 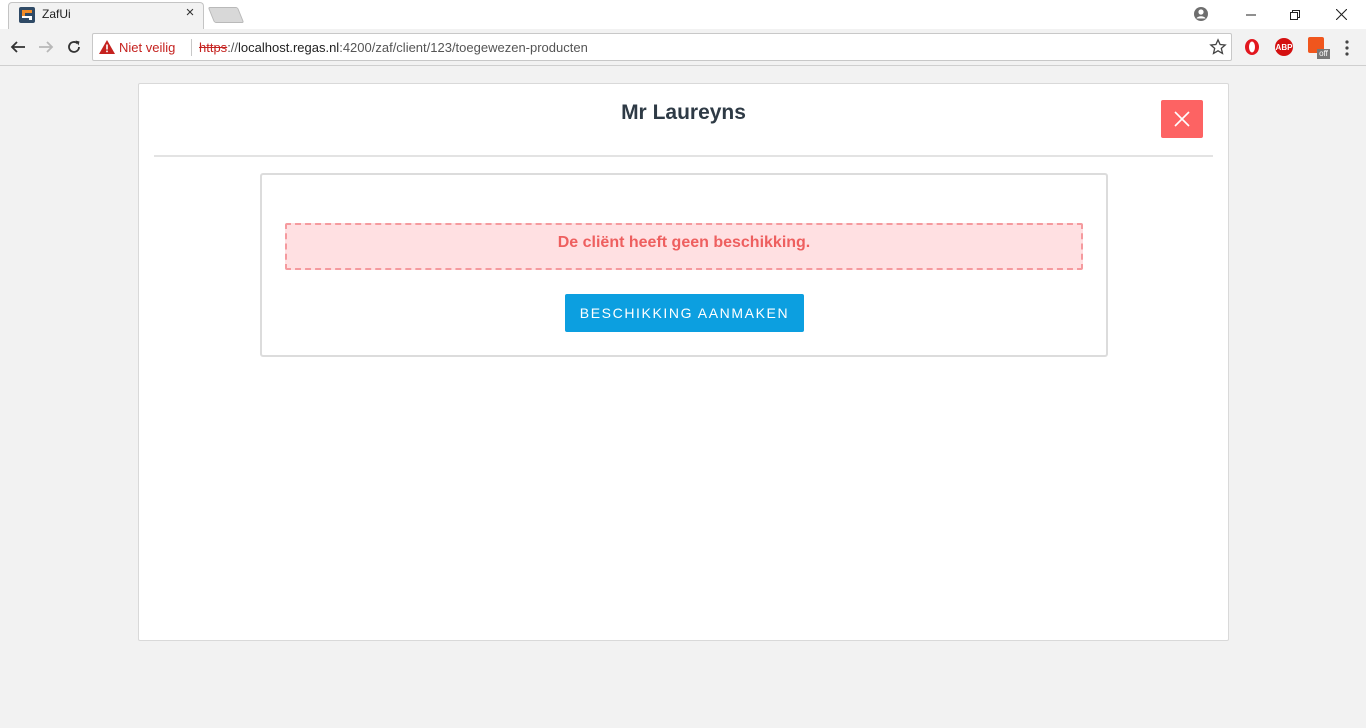 What do you see at coordinates (226, 15) in the screenshot?
I see `new-tab-button` at bounding box center [226, 15].